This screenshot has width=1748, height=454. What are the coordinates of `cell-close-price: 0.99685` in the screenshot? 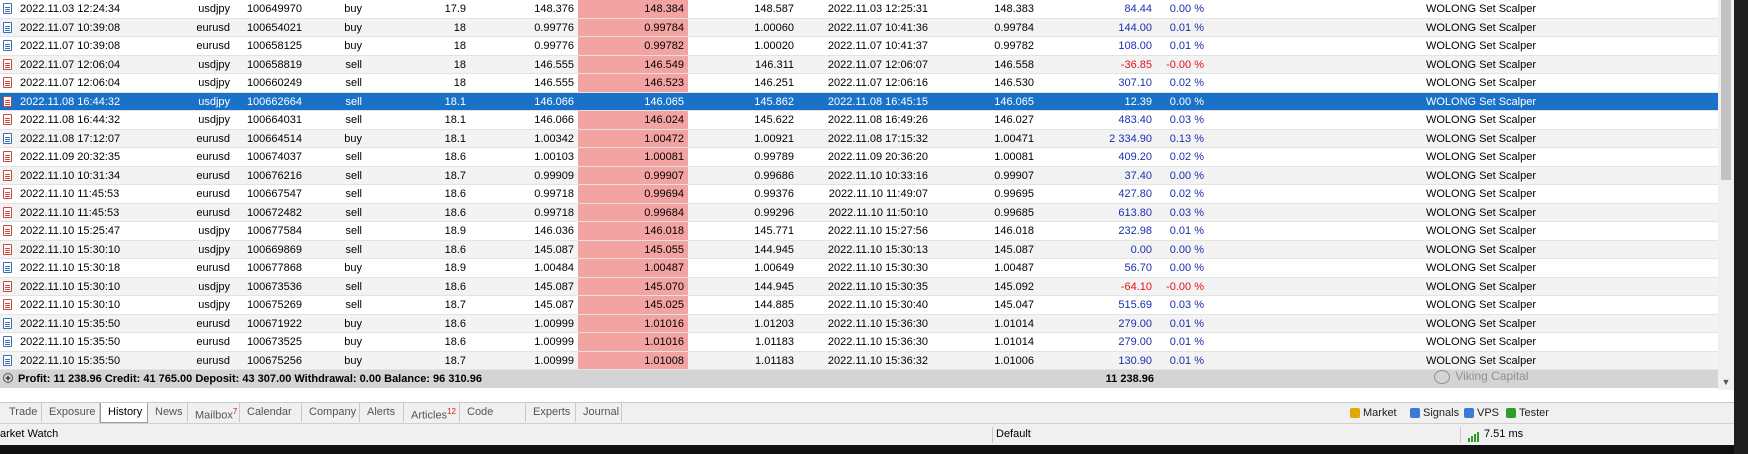 It's located at (1014, 212).